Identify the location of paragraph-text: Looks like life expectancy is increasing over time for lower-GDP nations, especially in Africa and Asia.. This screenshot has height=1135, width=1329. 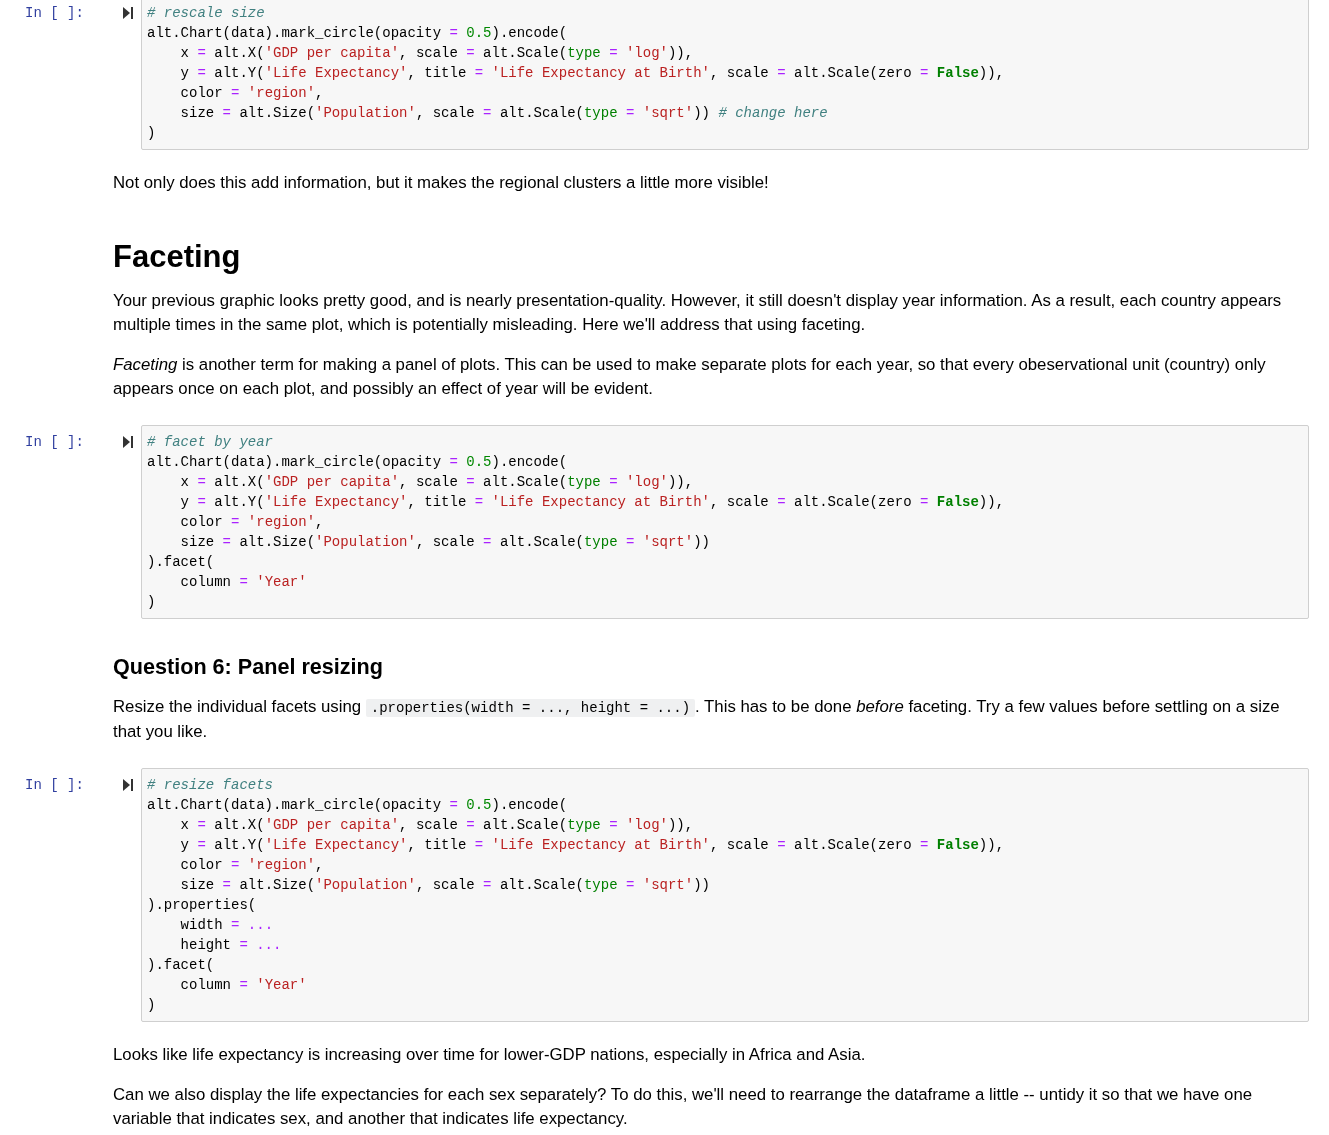
(490, 1055).